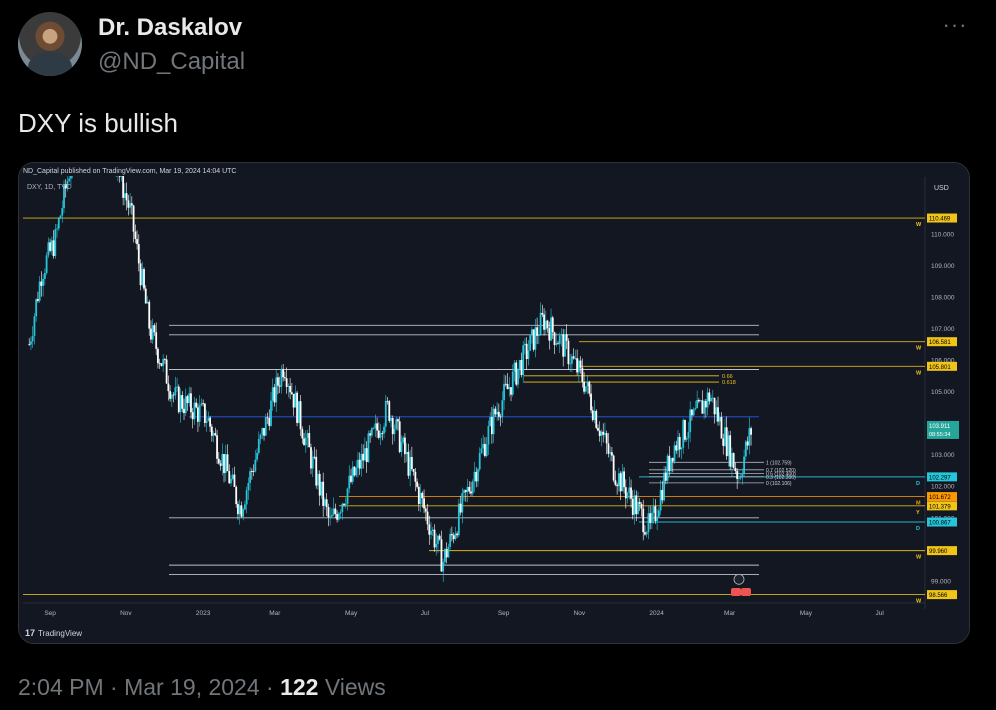  I want to click on last-price-countdown: 08:55:34, so click(939, 435).